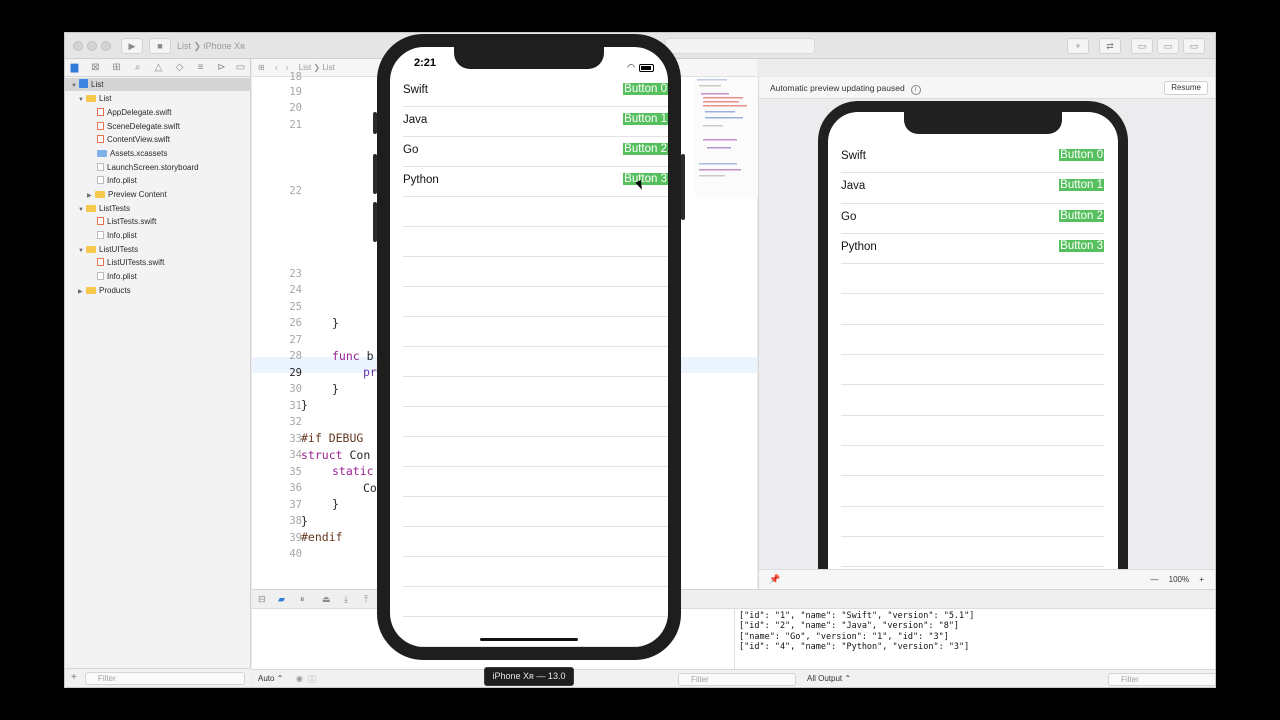 The width and height of the screenshot is (1280, 720). What do you see at coordinates (270, 678) in the screenshot?
I see `variables-scope-selector: Auto ⌃` at bounding box center [270, 678].